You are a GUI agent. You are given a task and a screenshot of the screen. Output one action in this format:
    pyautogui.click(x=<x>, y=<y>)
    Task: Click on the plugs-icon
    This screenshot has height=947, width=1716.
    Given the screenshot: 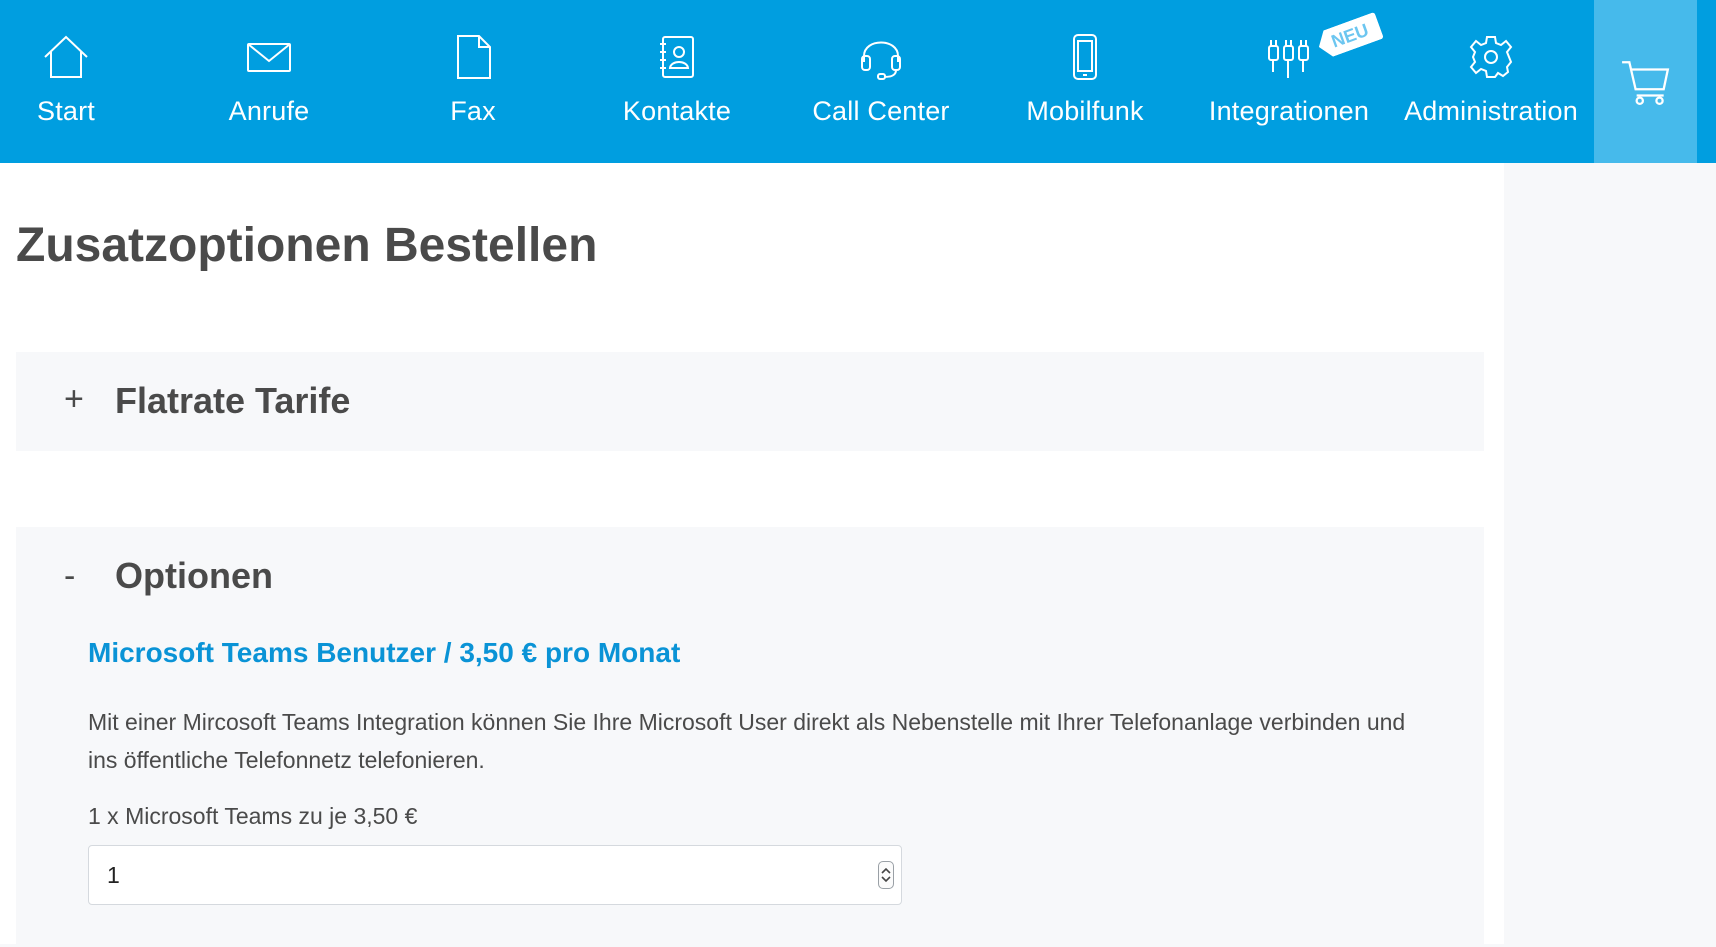 What is the action you would take?
    pyautogui.click(x=1289, y=57)
    